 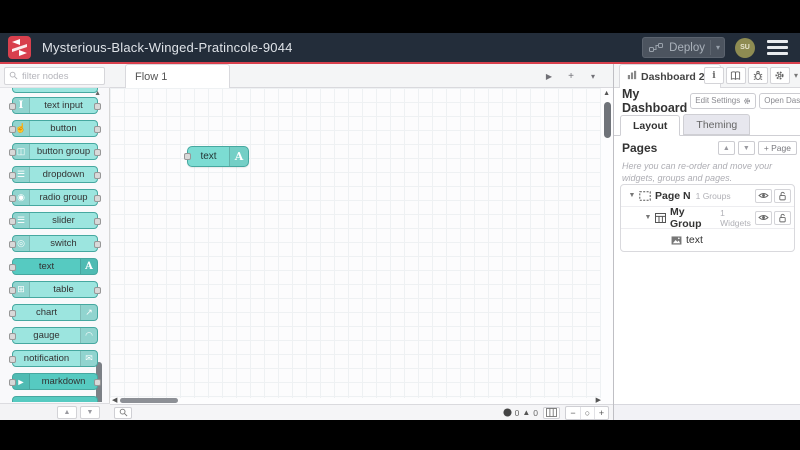 What do you see at coordinates (717, 124) in the screenshot?
I see `tab-theming: Theming` at bounding box center [717, 124].